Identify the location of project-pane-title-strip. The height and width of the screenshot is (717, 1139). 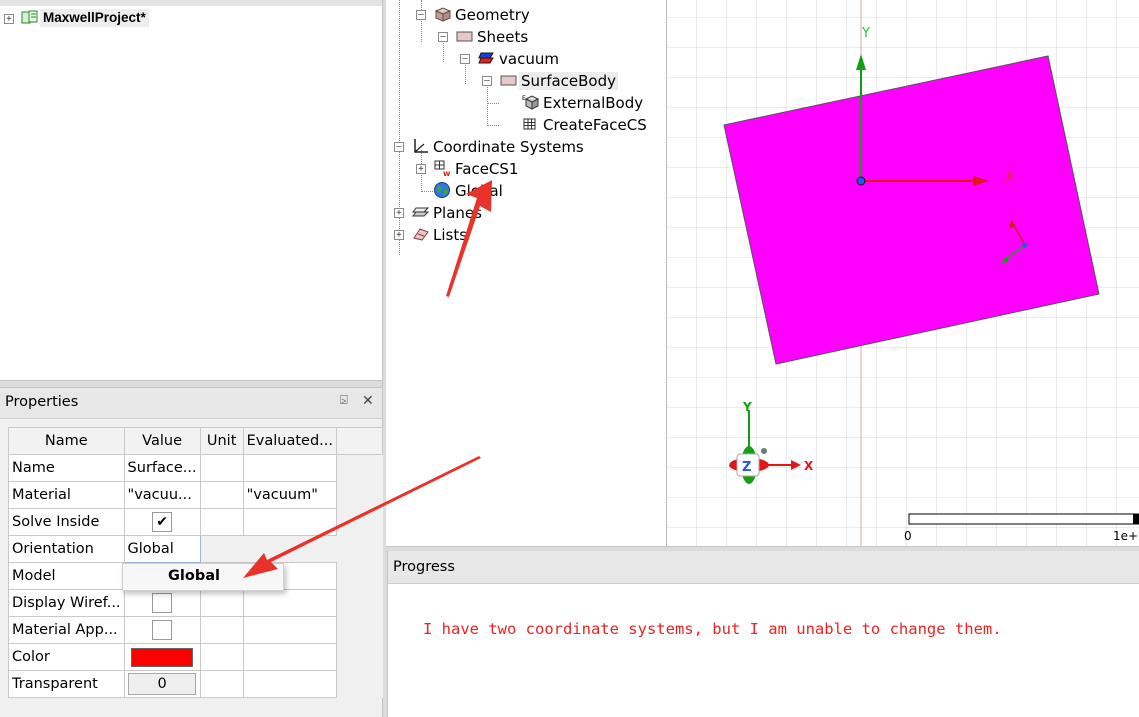
(191, 3).